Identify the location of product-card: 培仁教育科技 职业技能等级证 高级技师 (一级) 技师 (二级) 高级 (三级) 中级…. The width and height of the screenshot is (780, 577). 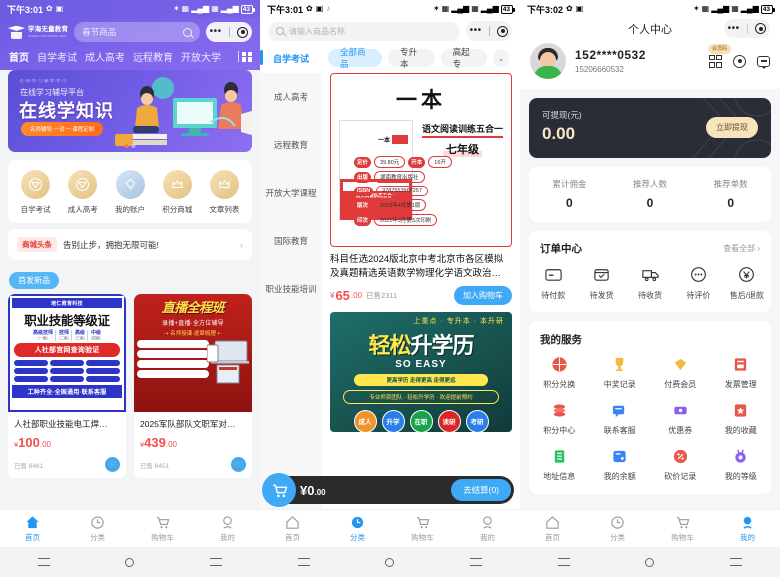
(67, 386).